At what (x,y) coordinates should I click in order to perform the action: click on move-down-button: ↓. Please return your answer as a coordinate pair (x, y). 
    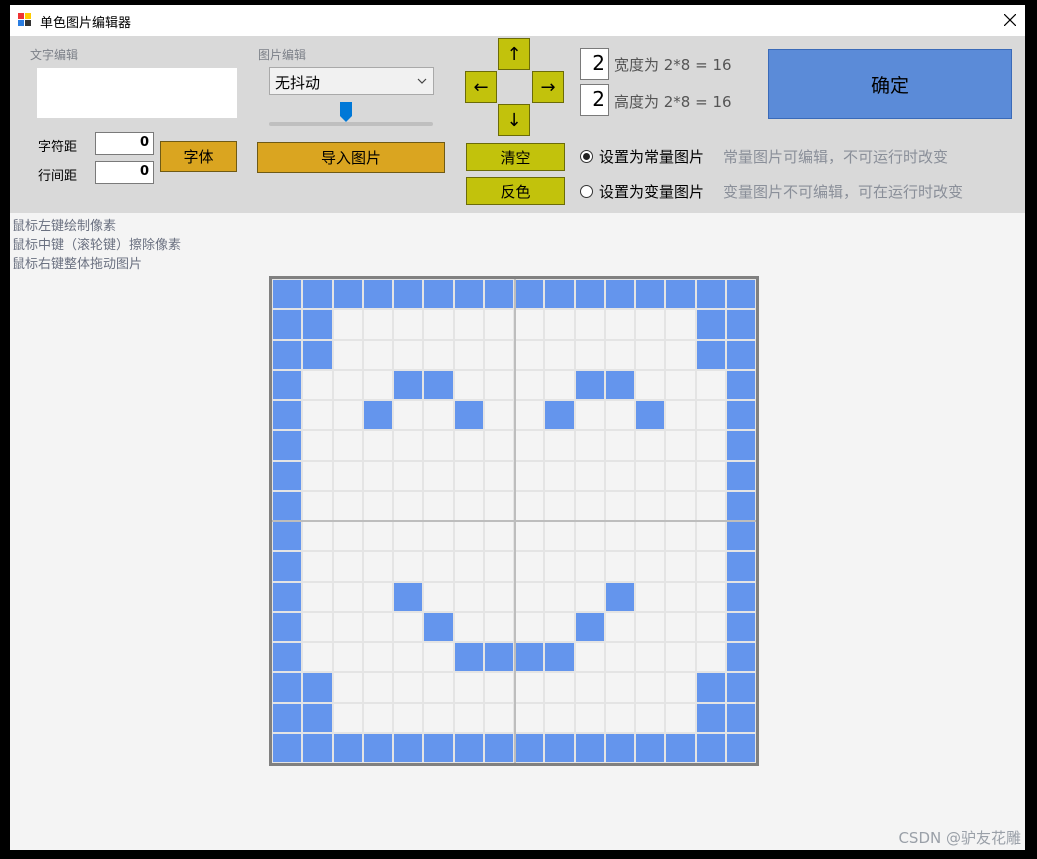
    Looking at the image, I should click on (514, 120).